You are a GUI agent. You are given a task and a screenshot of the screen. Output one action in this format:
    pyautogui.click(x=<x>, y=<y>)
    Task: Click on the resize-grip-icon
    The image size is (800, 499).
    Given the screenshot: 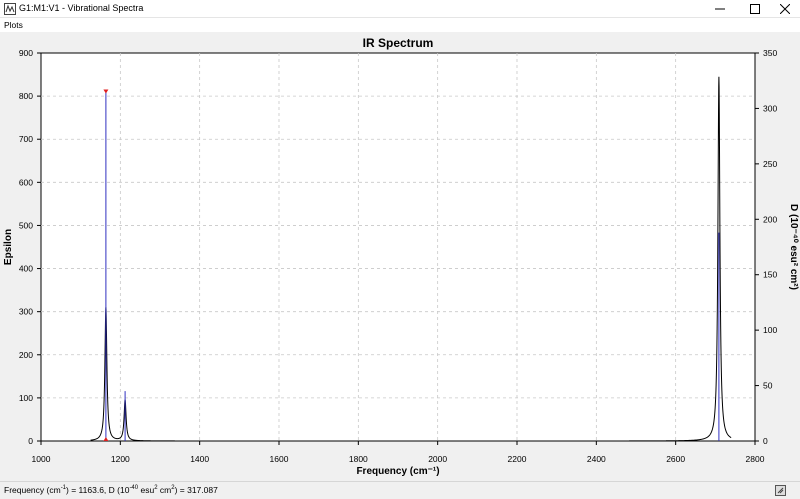 What is the action you would take?
    pyautogui.click(x=780, y=490)
    